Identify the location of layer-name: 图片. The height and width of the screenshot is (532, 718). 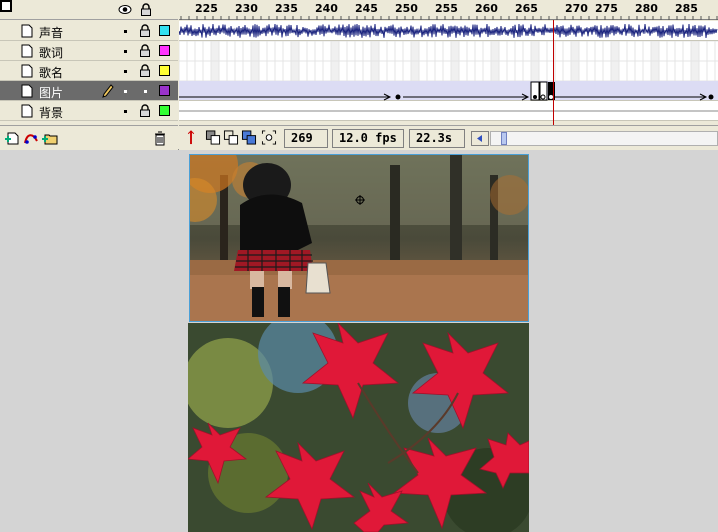
(51, 93).